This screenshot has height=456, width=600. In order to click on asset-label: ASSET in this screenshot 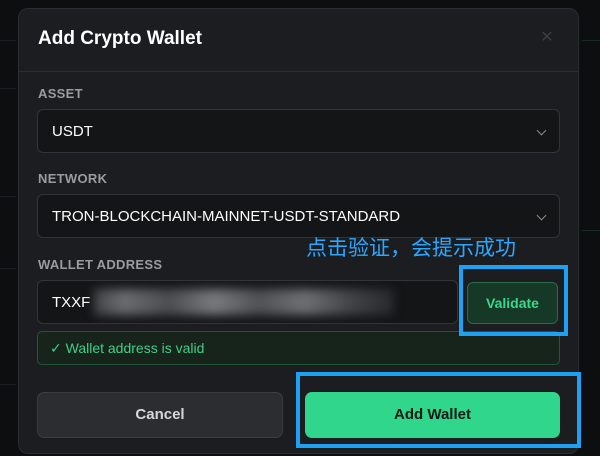, I will do `click(60, 93)`.